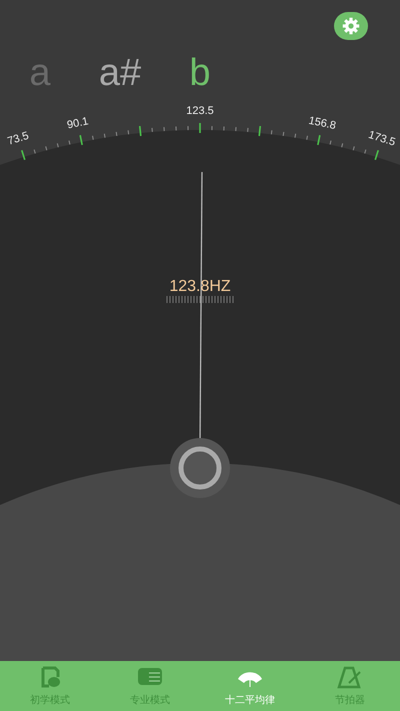 The height and width of the screenshot is (711, 400). I want to click on scale-label: 90.1, so click(78, 123).